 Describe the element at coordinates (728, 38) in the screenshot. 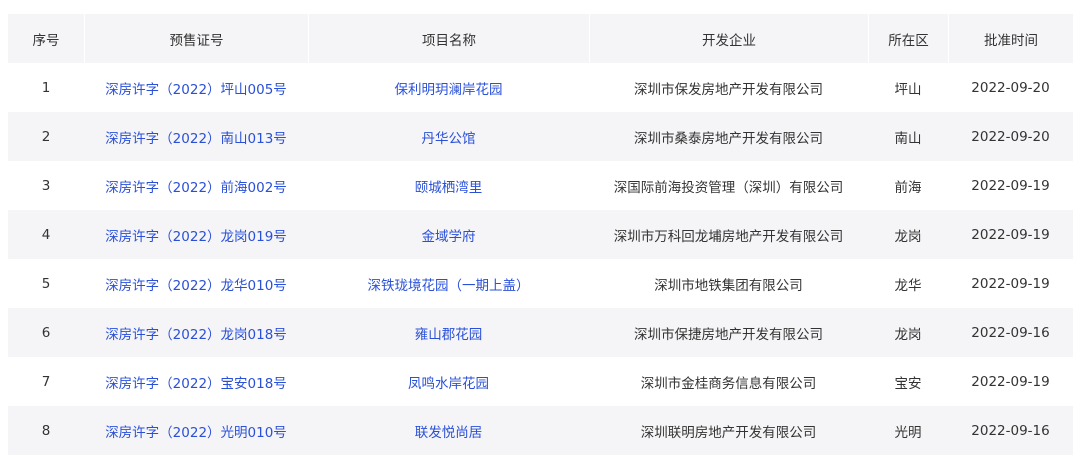

I see `header-developer: 开发企业` at that location.